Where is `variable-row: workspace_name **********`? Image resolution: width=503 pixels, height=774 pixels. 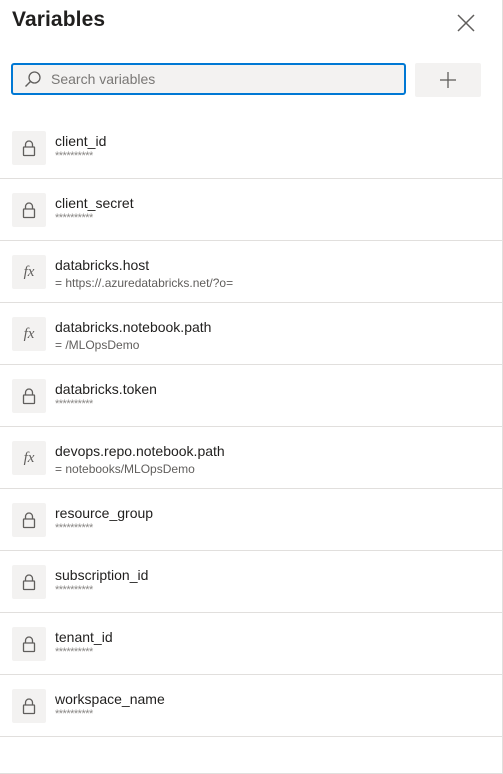 variable-row: workspace_name ********** is located at coordinates (251, 706).